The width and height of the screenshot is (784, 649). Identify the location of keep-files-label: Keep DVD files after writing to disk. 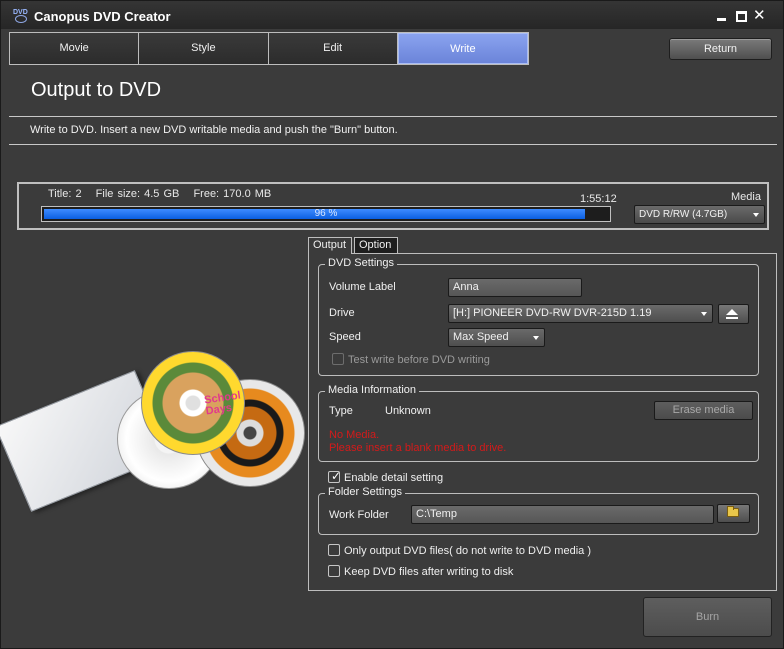
(429, 572).